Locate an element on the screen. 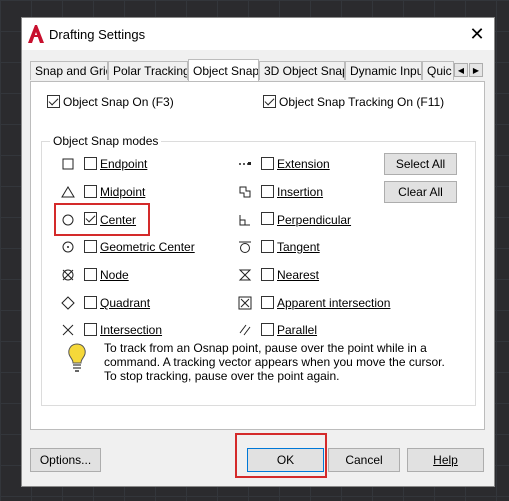 The image size is (509, 501). geometric-center-label: Geometric Center is located at coordinates (147, 247).